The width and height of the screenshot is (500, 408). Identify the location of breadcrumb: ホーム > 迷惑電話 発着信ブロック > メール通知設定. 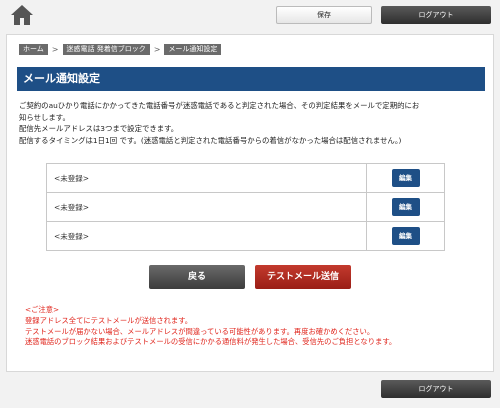
(120, 49).